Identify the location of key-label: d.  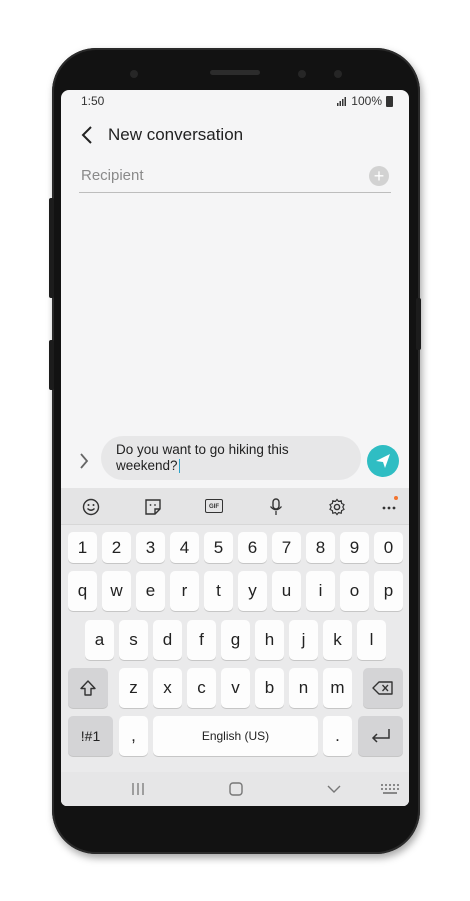
(167, 639).